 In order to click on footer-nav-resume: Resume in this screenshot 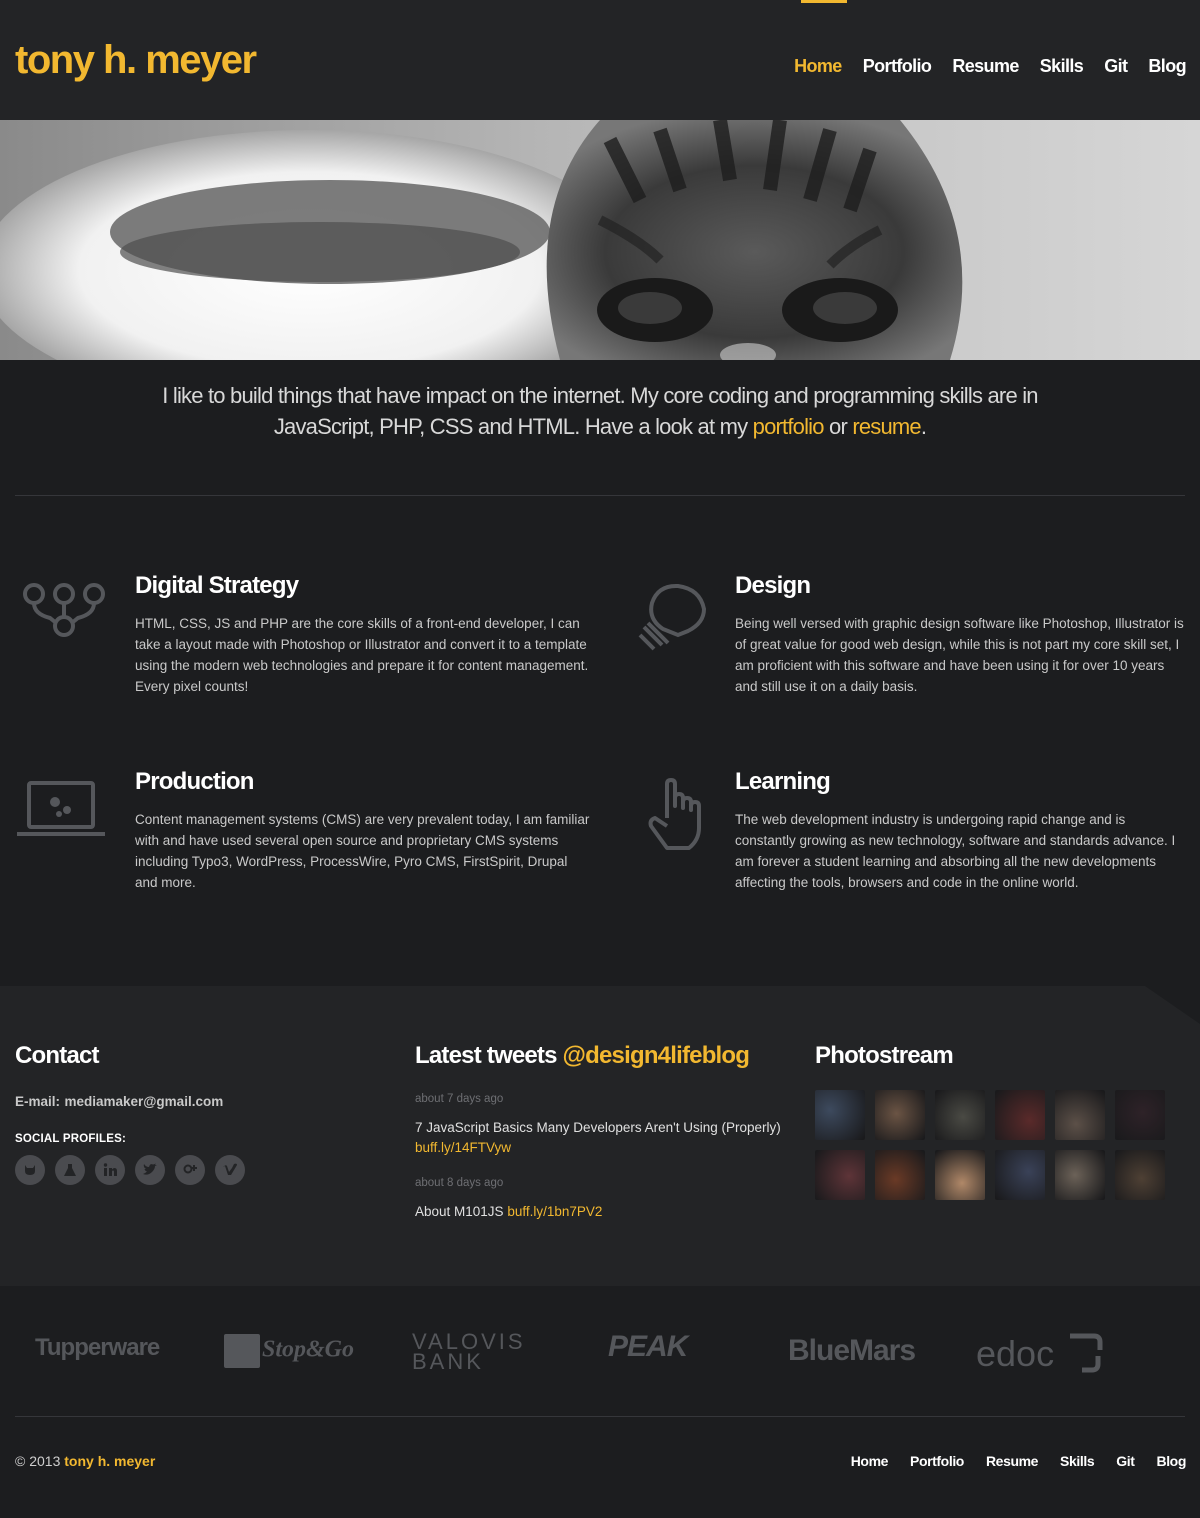, I will do `click(1012, 1461)`.